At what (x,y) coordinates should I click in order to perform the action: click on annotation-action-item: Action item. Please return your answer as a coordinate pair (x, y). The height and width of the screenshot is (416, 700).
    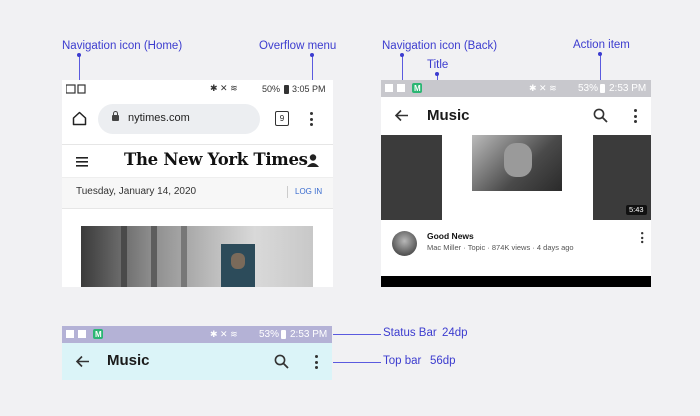
    Looking at the image, I should click on (601, 45).